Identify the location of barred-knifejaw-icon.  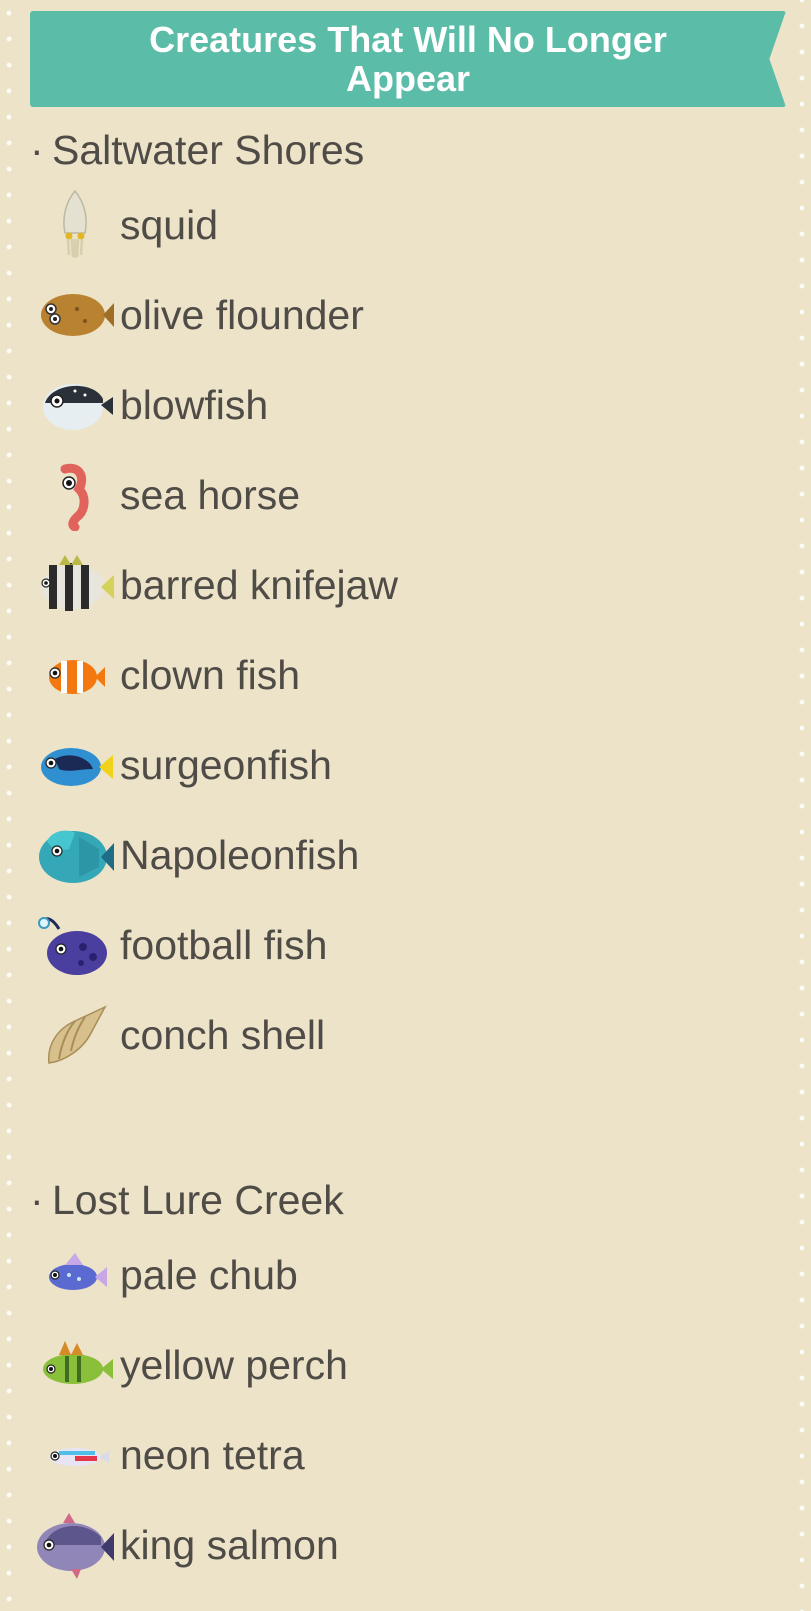
(75, 585).